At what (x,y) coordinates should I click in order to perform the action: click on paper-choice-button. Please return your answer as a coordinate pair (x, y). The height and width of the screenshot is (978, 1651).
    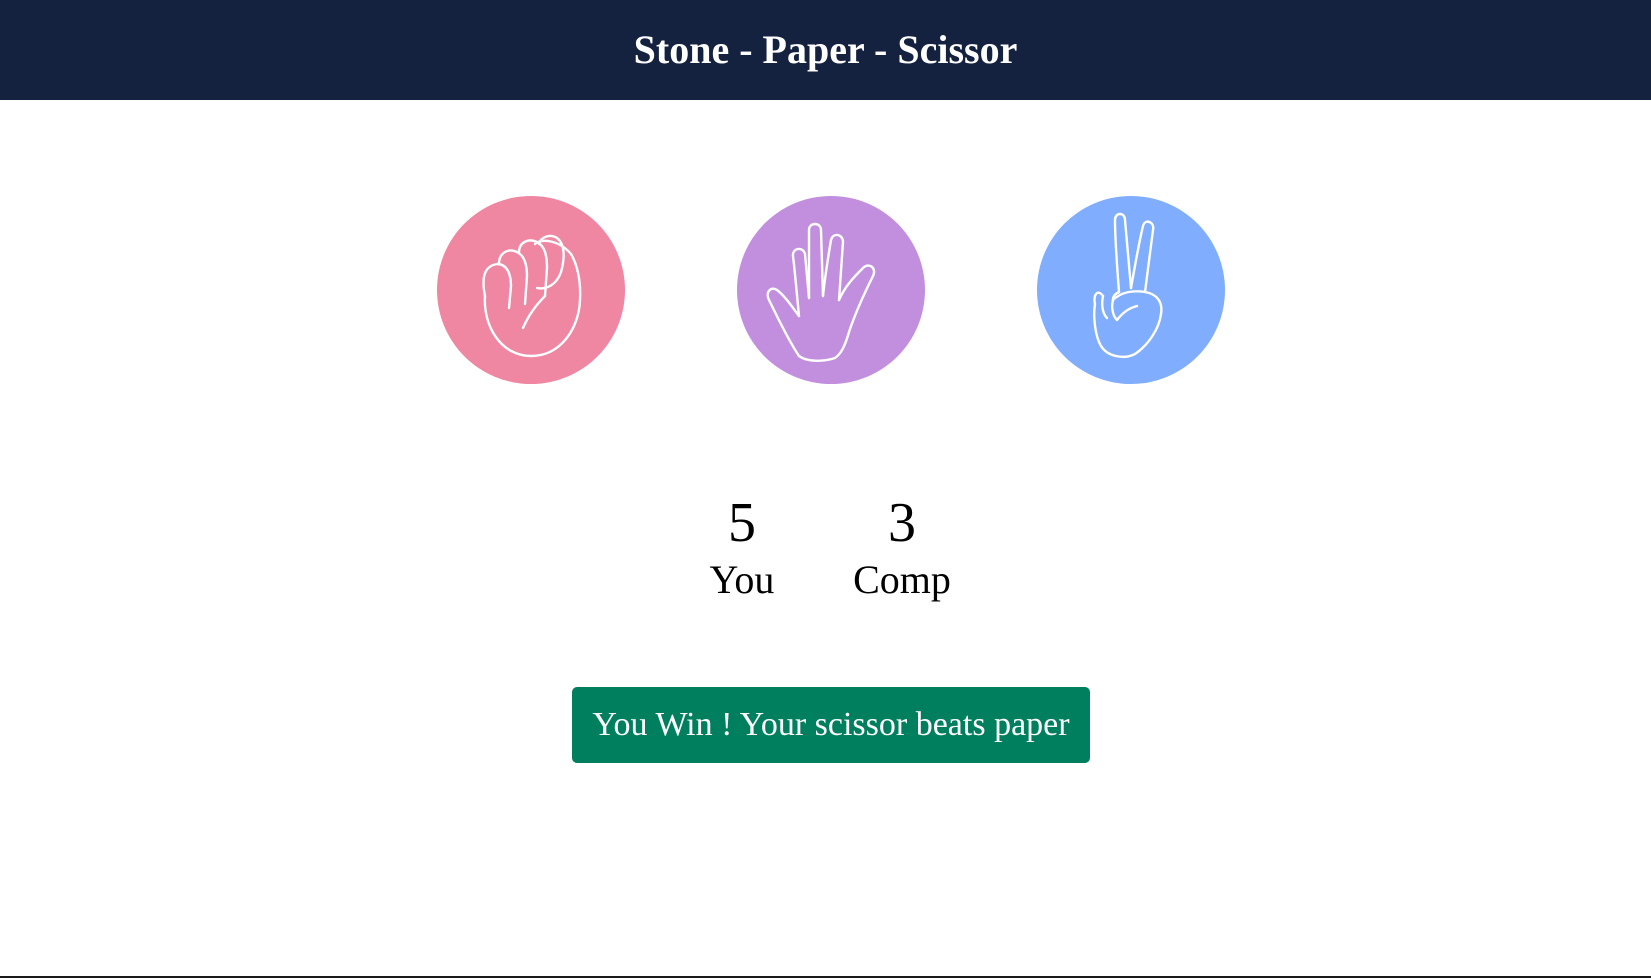
    Looking at the image, I should click on (831, 290).